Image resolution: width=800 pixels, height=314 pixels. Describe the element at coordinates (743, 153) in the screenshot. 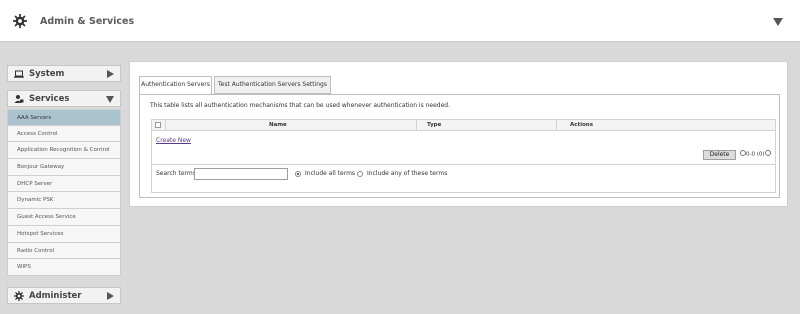

I see `previous-page-icon` at that location.